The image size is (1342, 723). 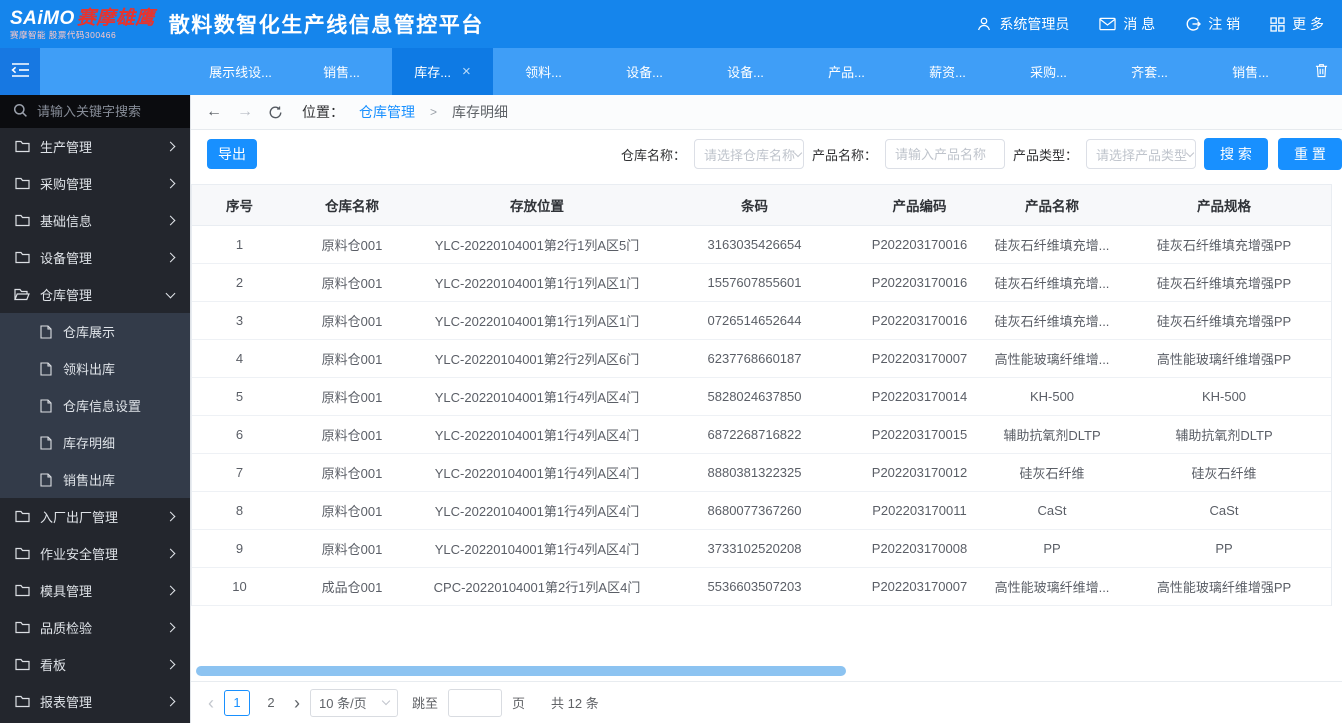 I want to click on table-cell: 1, so click(x=239, y=244).